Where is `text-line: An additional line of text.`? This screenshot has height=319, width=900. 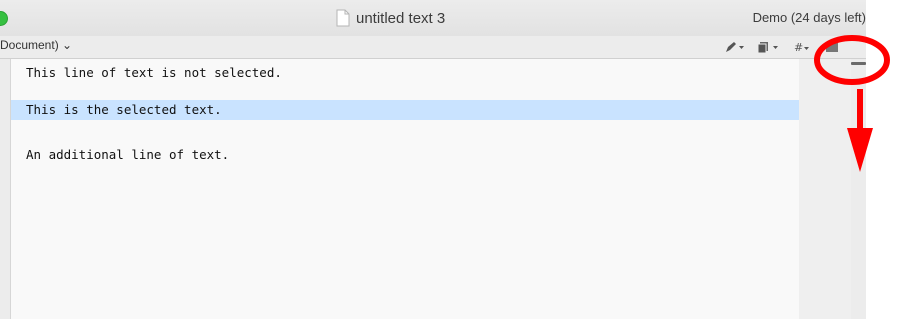
text-line: An additional line of text. is located at coordinates (431, 155).